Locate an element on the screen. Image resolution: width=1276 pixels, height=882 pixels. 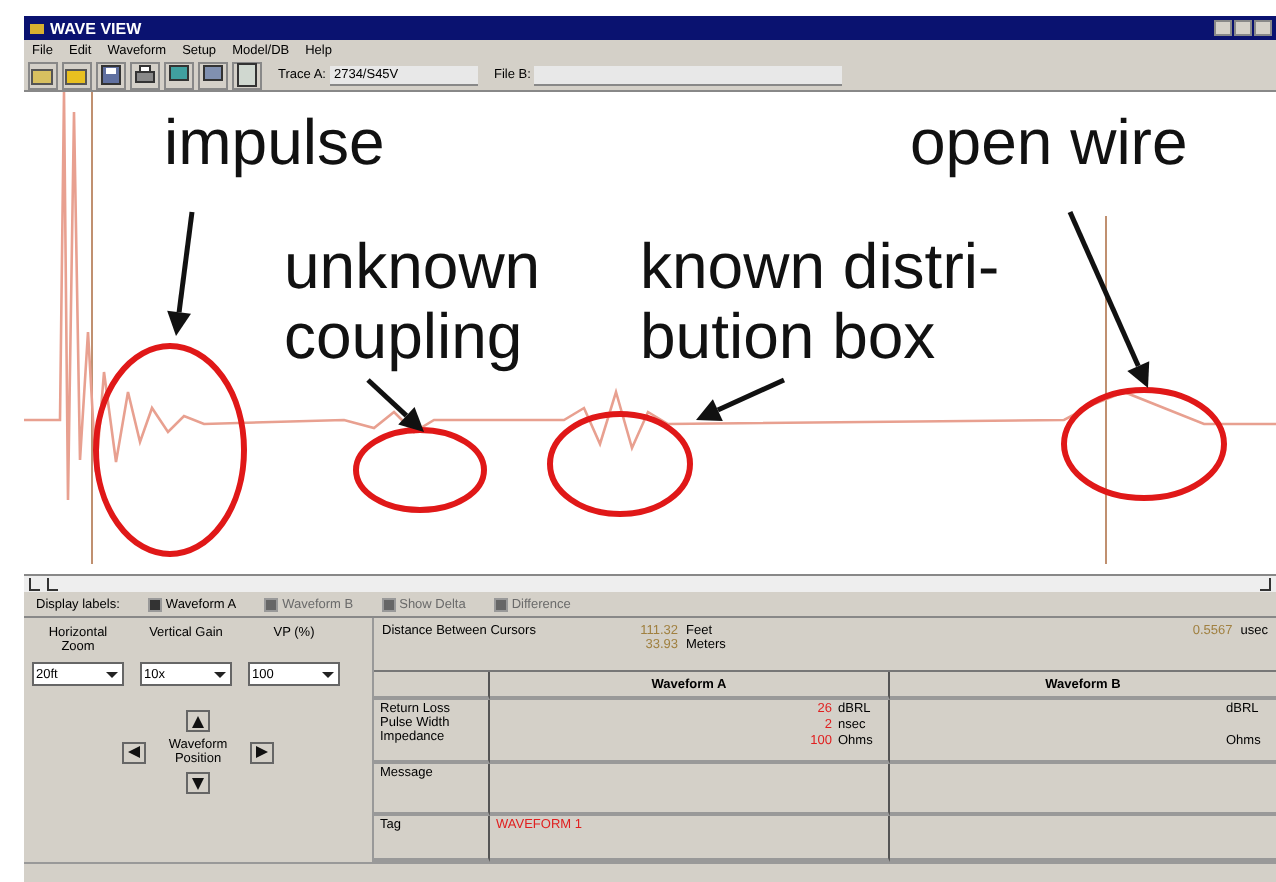
annotation-label: impulse is located at coordinates (274, 143).